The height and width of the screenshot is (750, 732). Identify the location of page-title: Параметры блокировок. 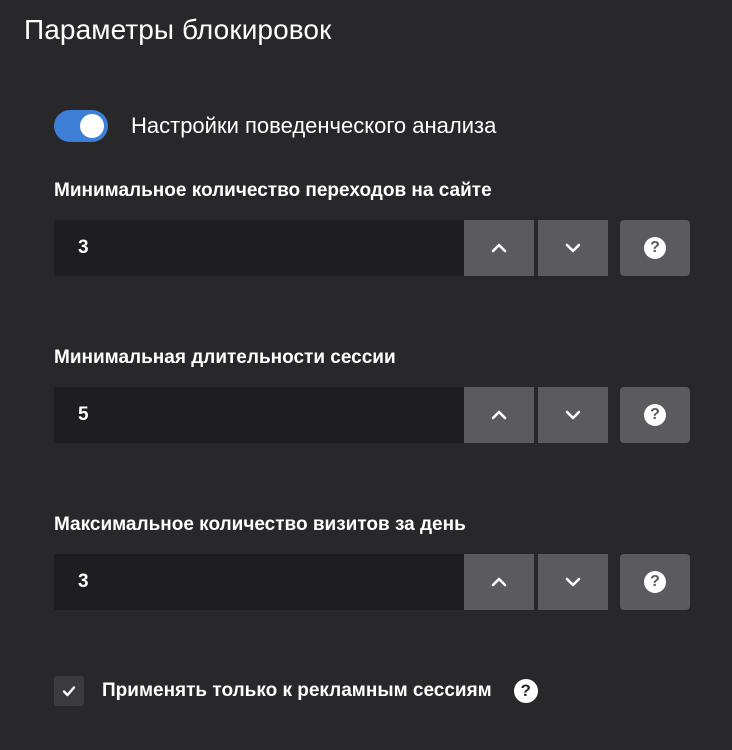
(178, 29).